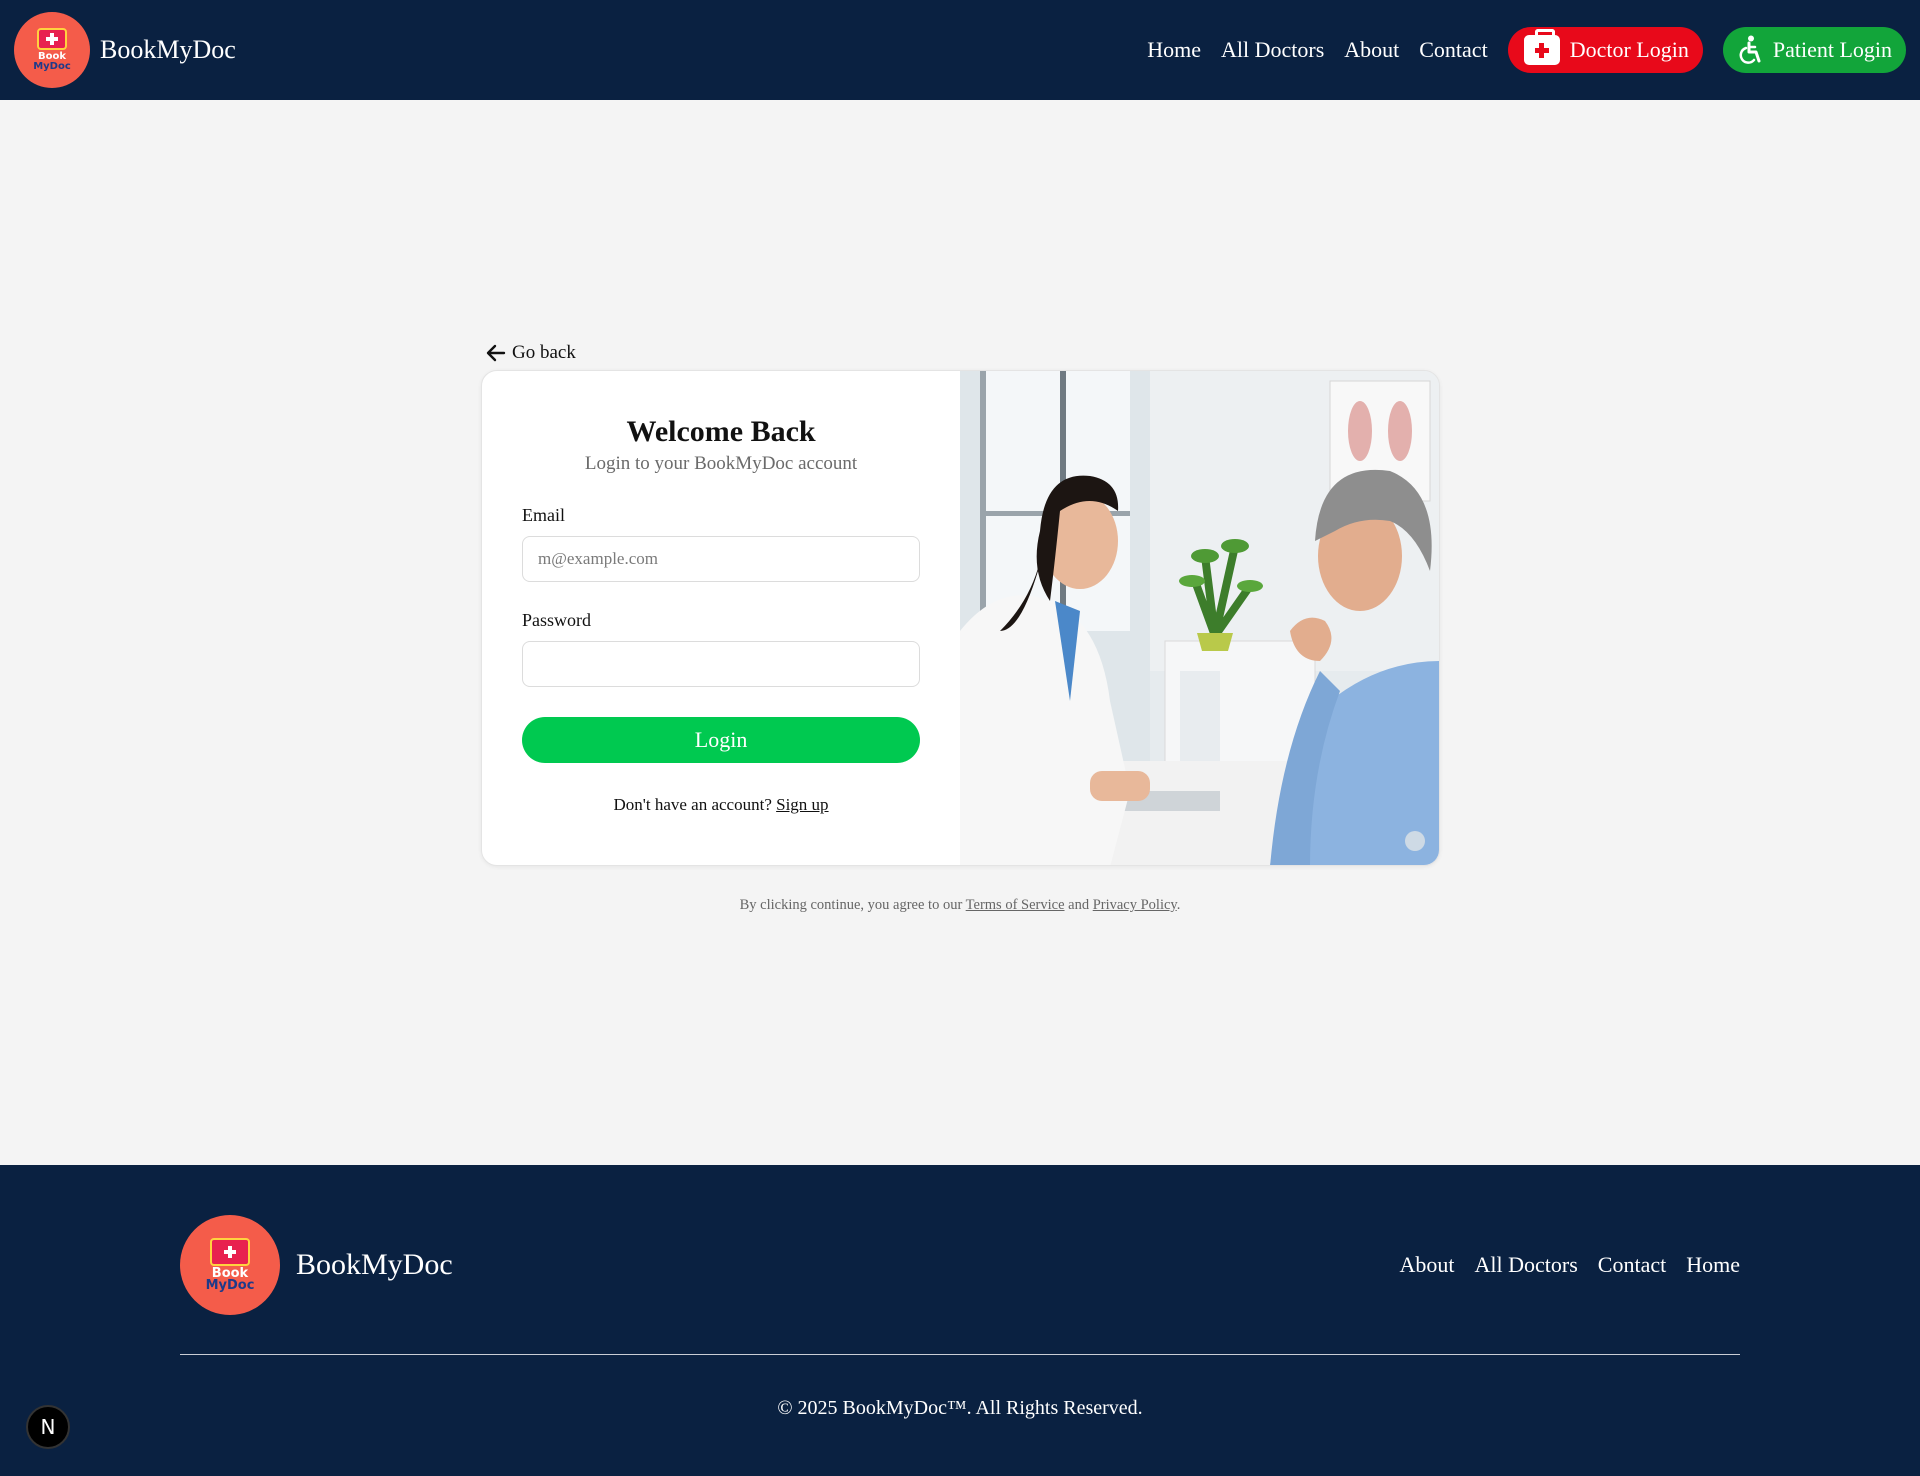 The width and height of the screenshot is (1920, 1476). I want to click on consultation-illustration, so click(1199, 618).